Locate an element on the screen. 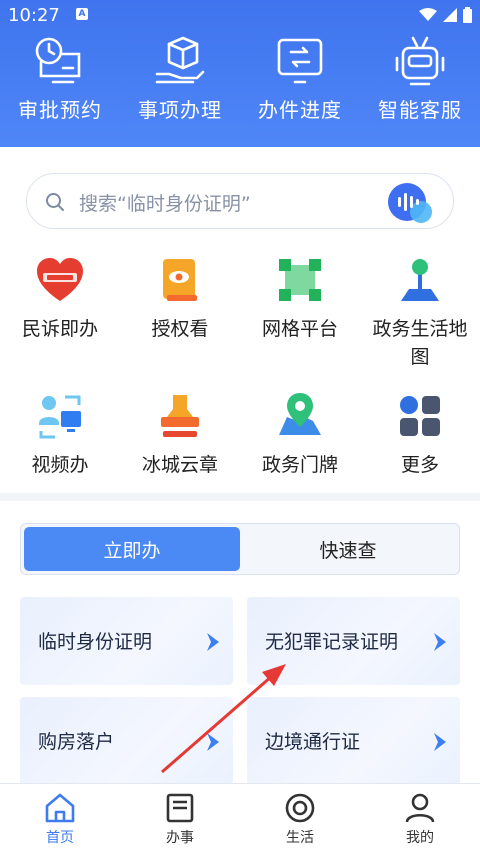 This screenshot has width=480, height=853. status-bar: 10:27 A is located at coordinates (240, 15).